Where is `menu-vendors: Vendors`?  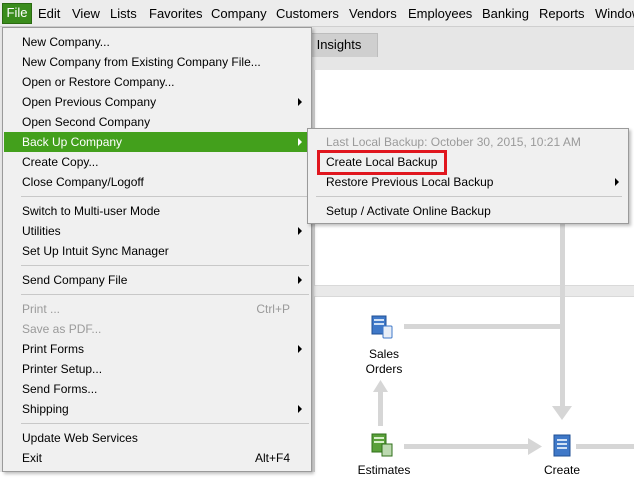 menu-vendors: Vendors is located at coordinates (373, 13).